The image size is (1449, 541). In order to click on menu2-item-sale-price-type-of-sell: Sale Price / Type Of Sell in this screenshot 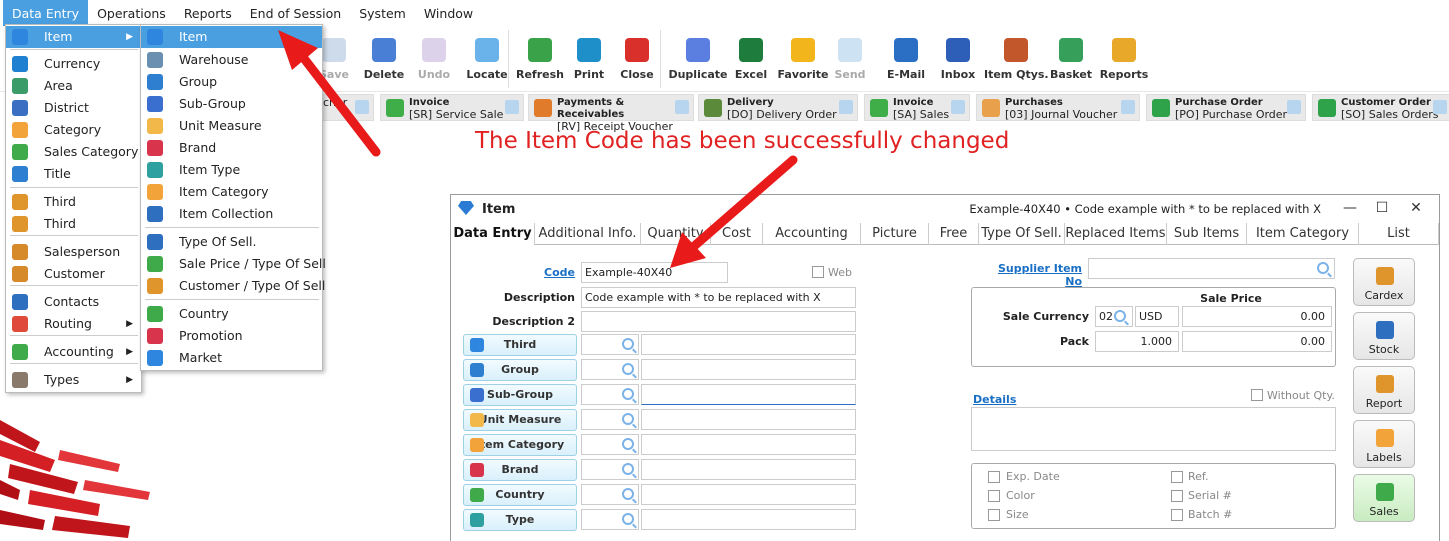, I will do `click(233, 264)`.